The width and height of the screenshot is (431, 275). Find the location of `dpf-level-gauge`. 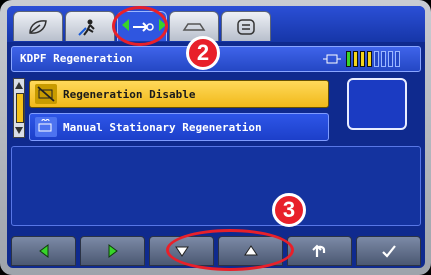

dpf-level-gauge is located at coordinates (373, 59).